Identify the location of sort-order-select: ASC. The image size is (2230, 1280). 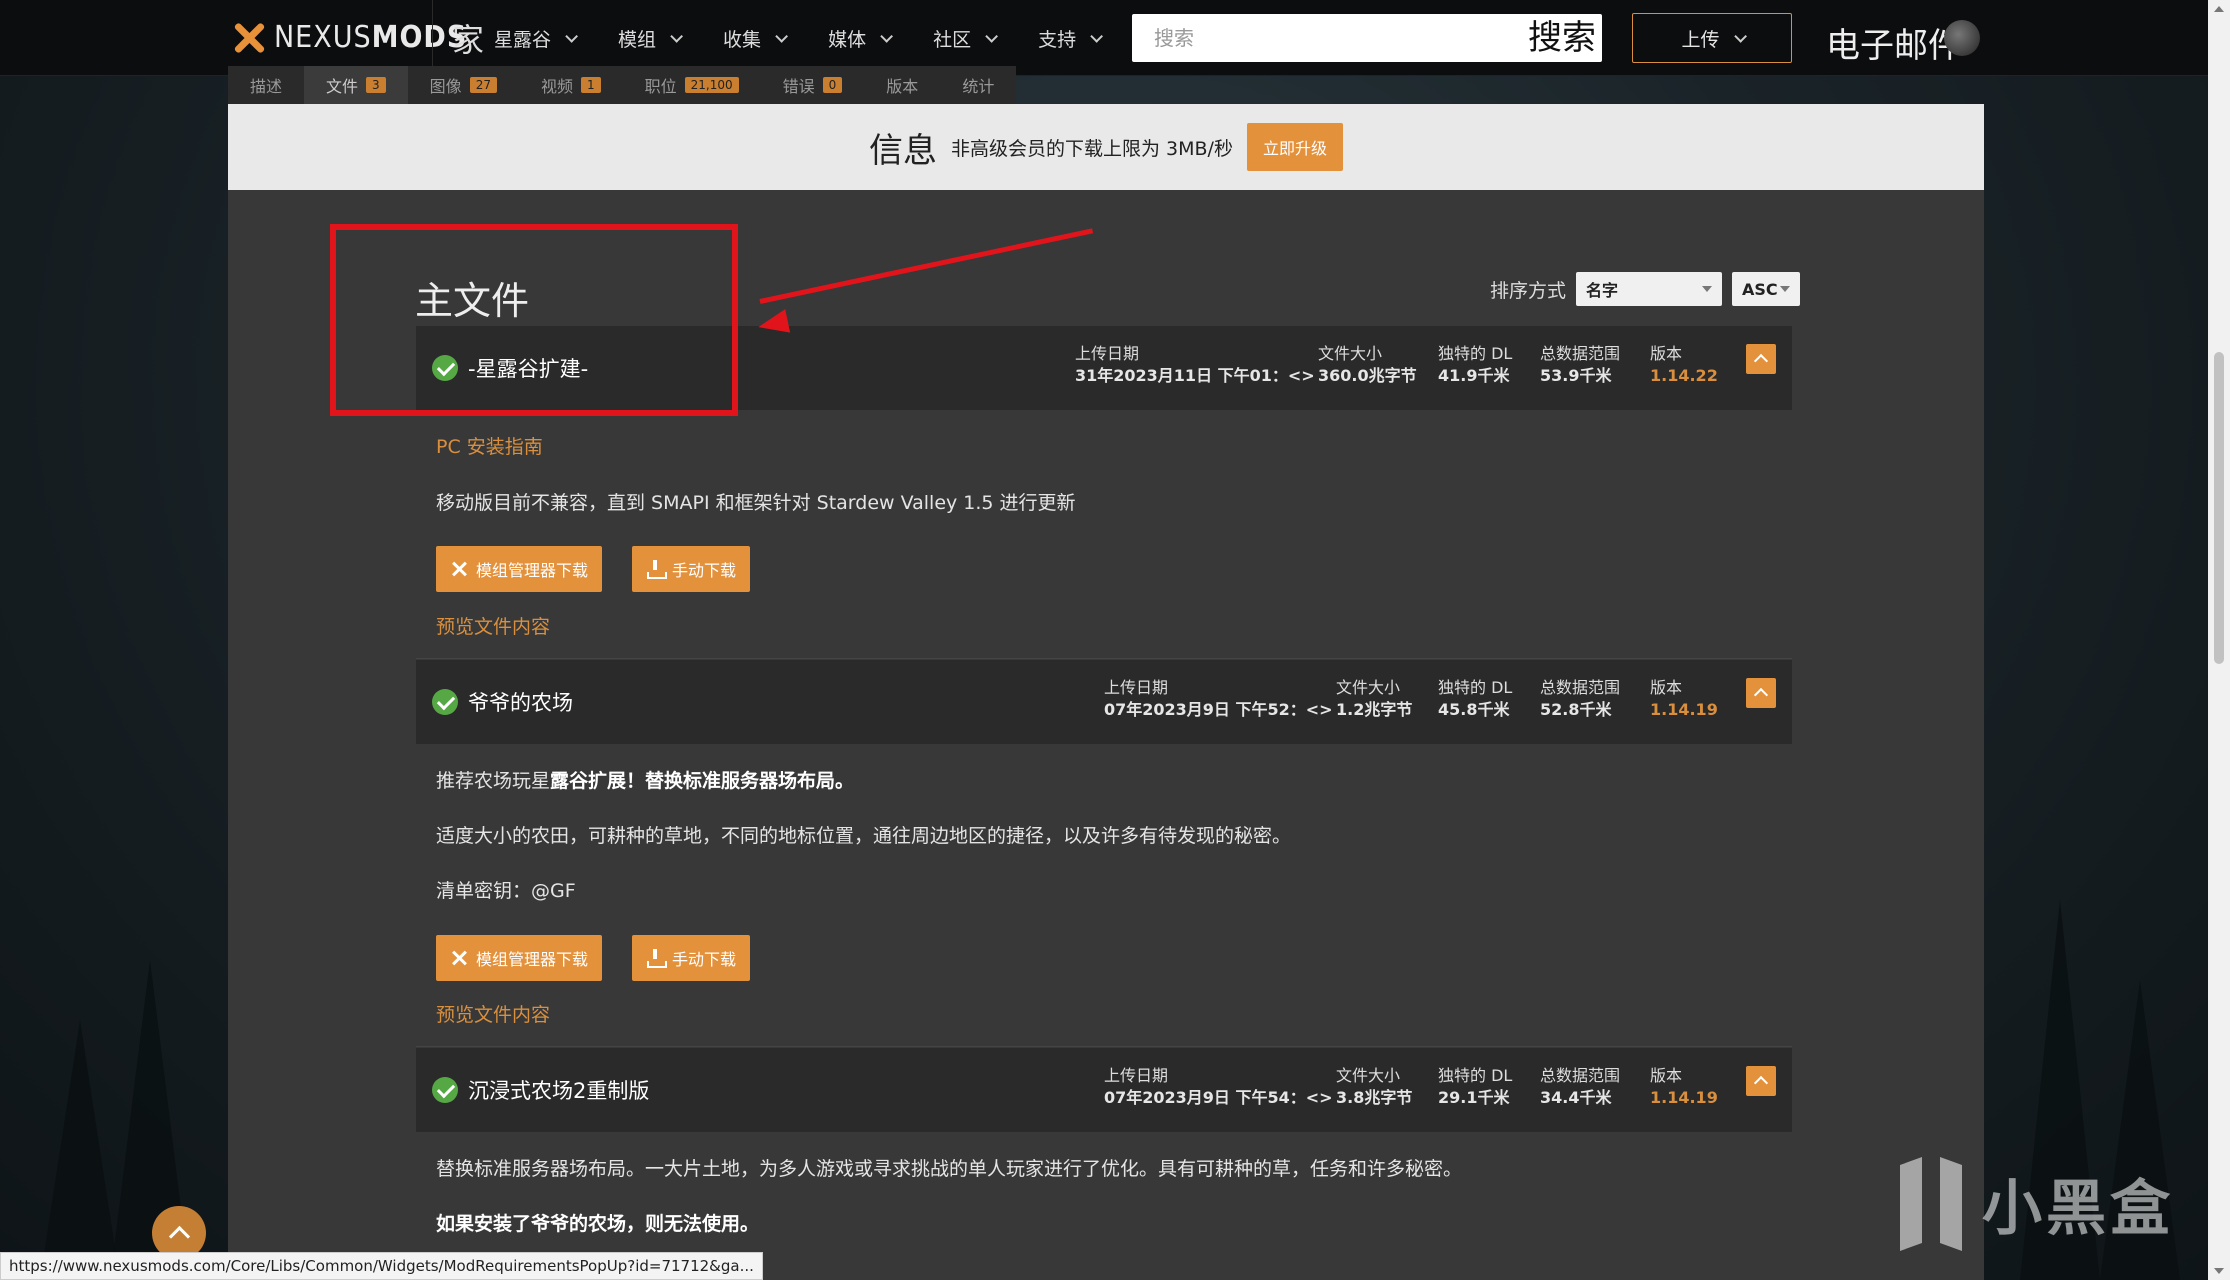
(1766, 289).